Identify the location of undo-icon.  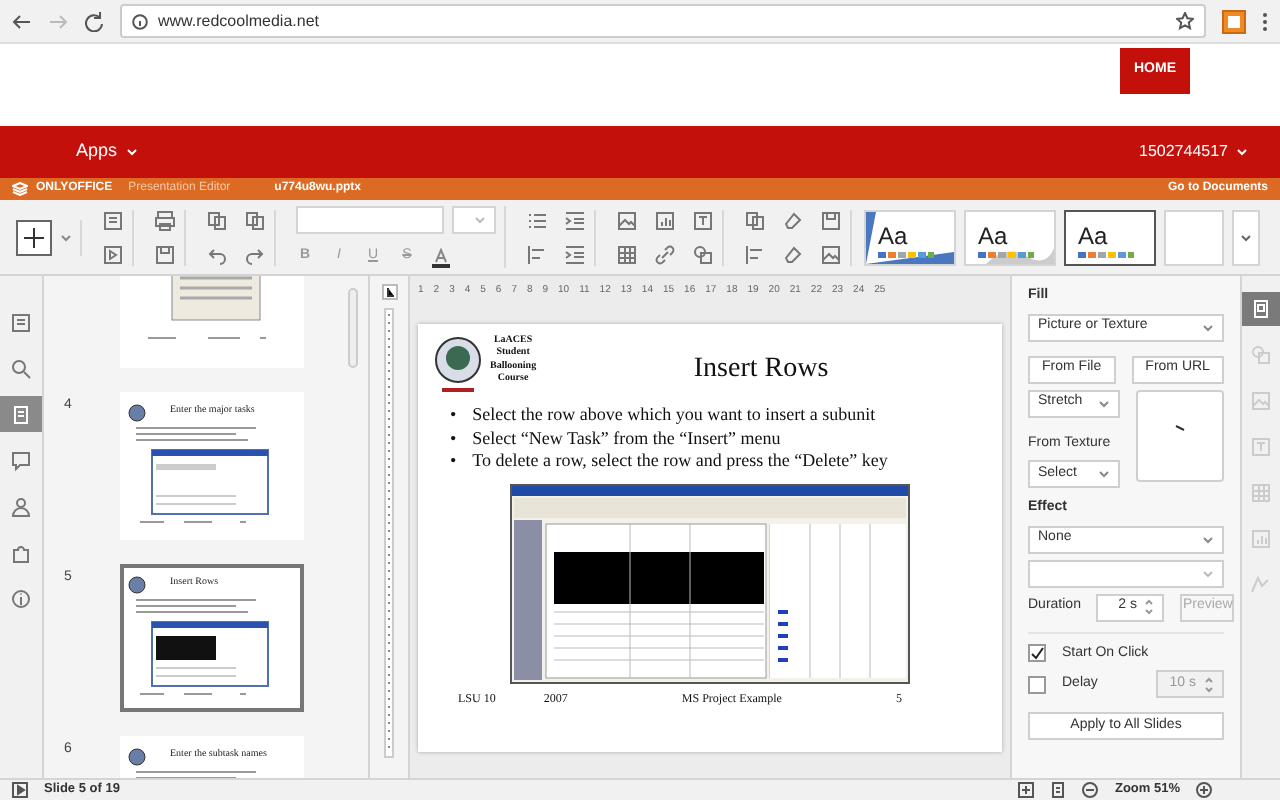
(217, 254).